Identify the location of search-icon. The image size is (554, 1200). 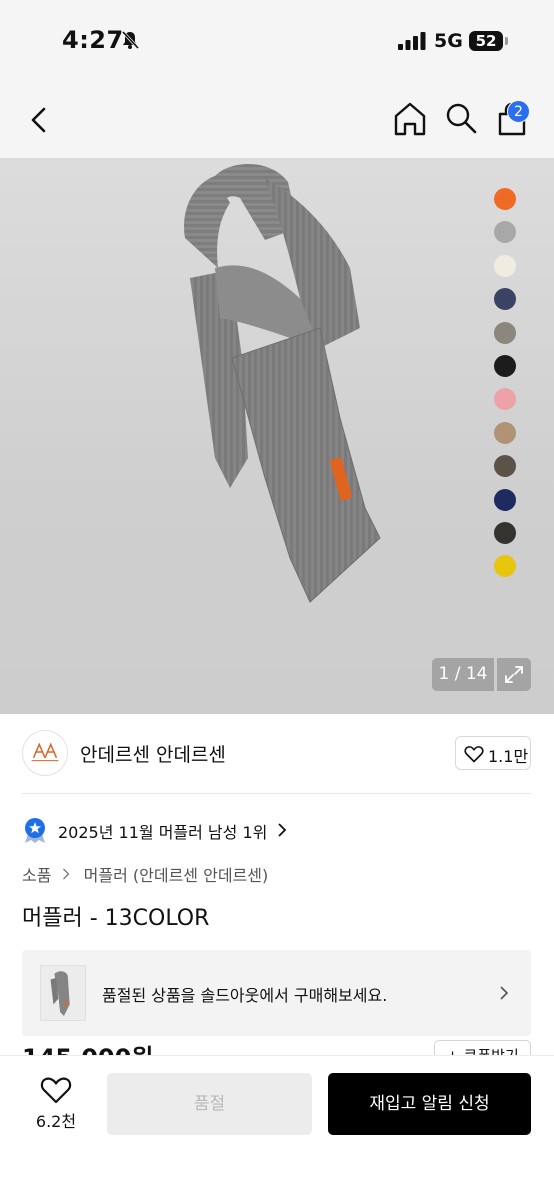
(461, 118).